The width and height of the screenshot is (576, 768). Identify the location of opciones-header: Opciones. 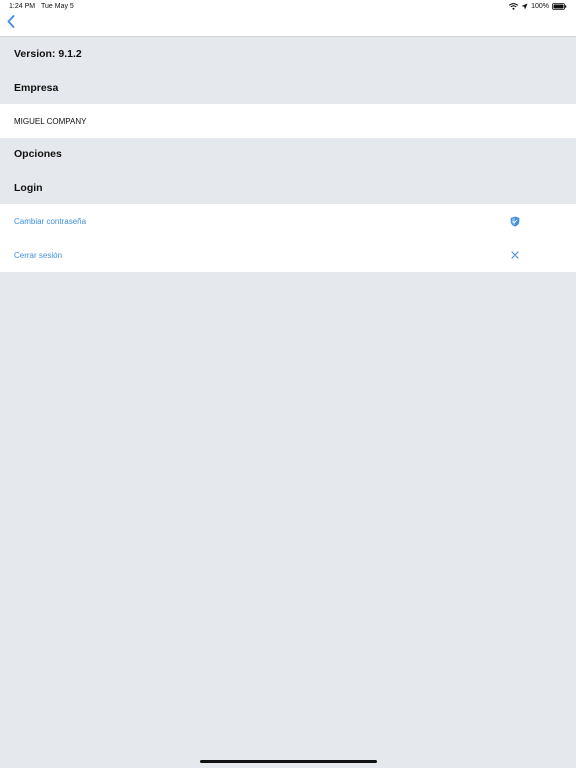
(38, 154).